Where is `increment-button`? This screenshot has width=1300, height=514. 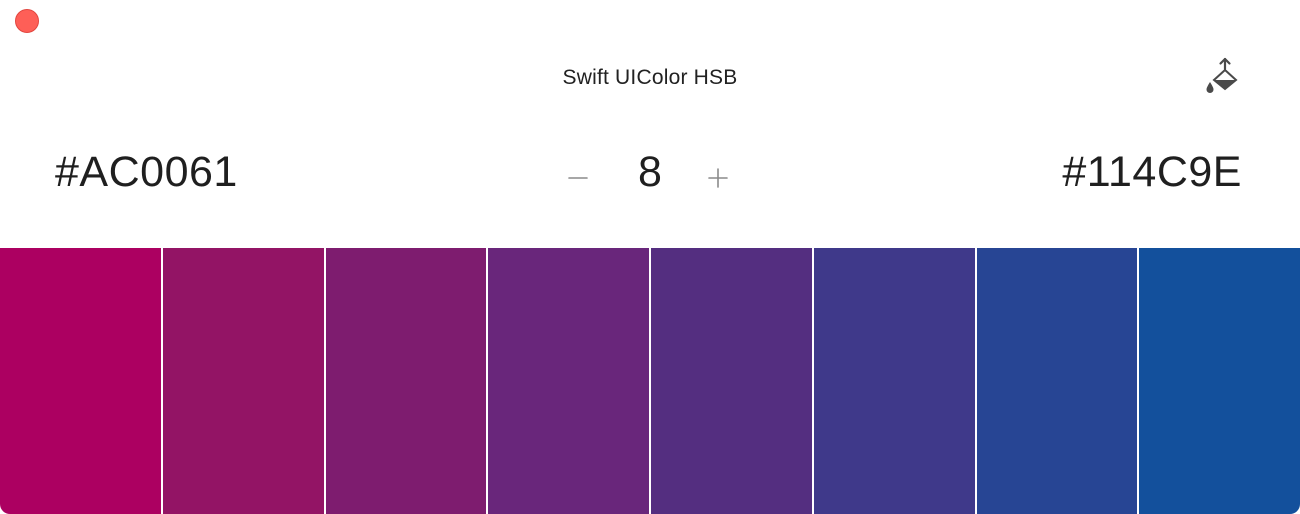
increment-button is located at coordinates (718, 172).